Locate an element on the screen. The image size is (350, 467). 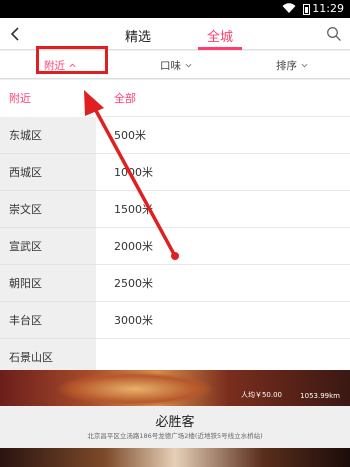
annotation-highlight-box is located at coordinates (72, 60).